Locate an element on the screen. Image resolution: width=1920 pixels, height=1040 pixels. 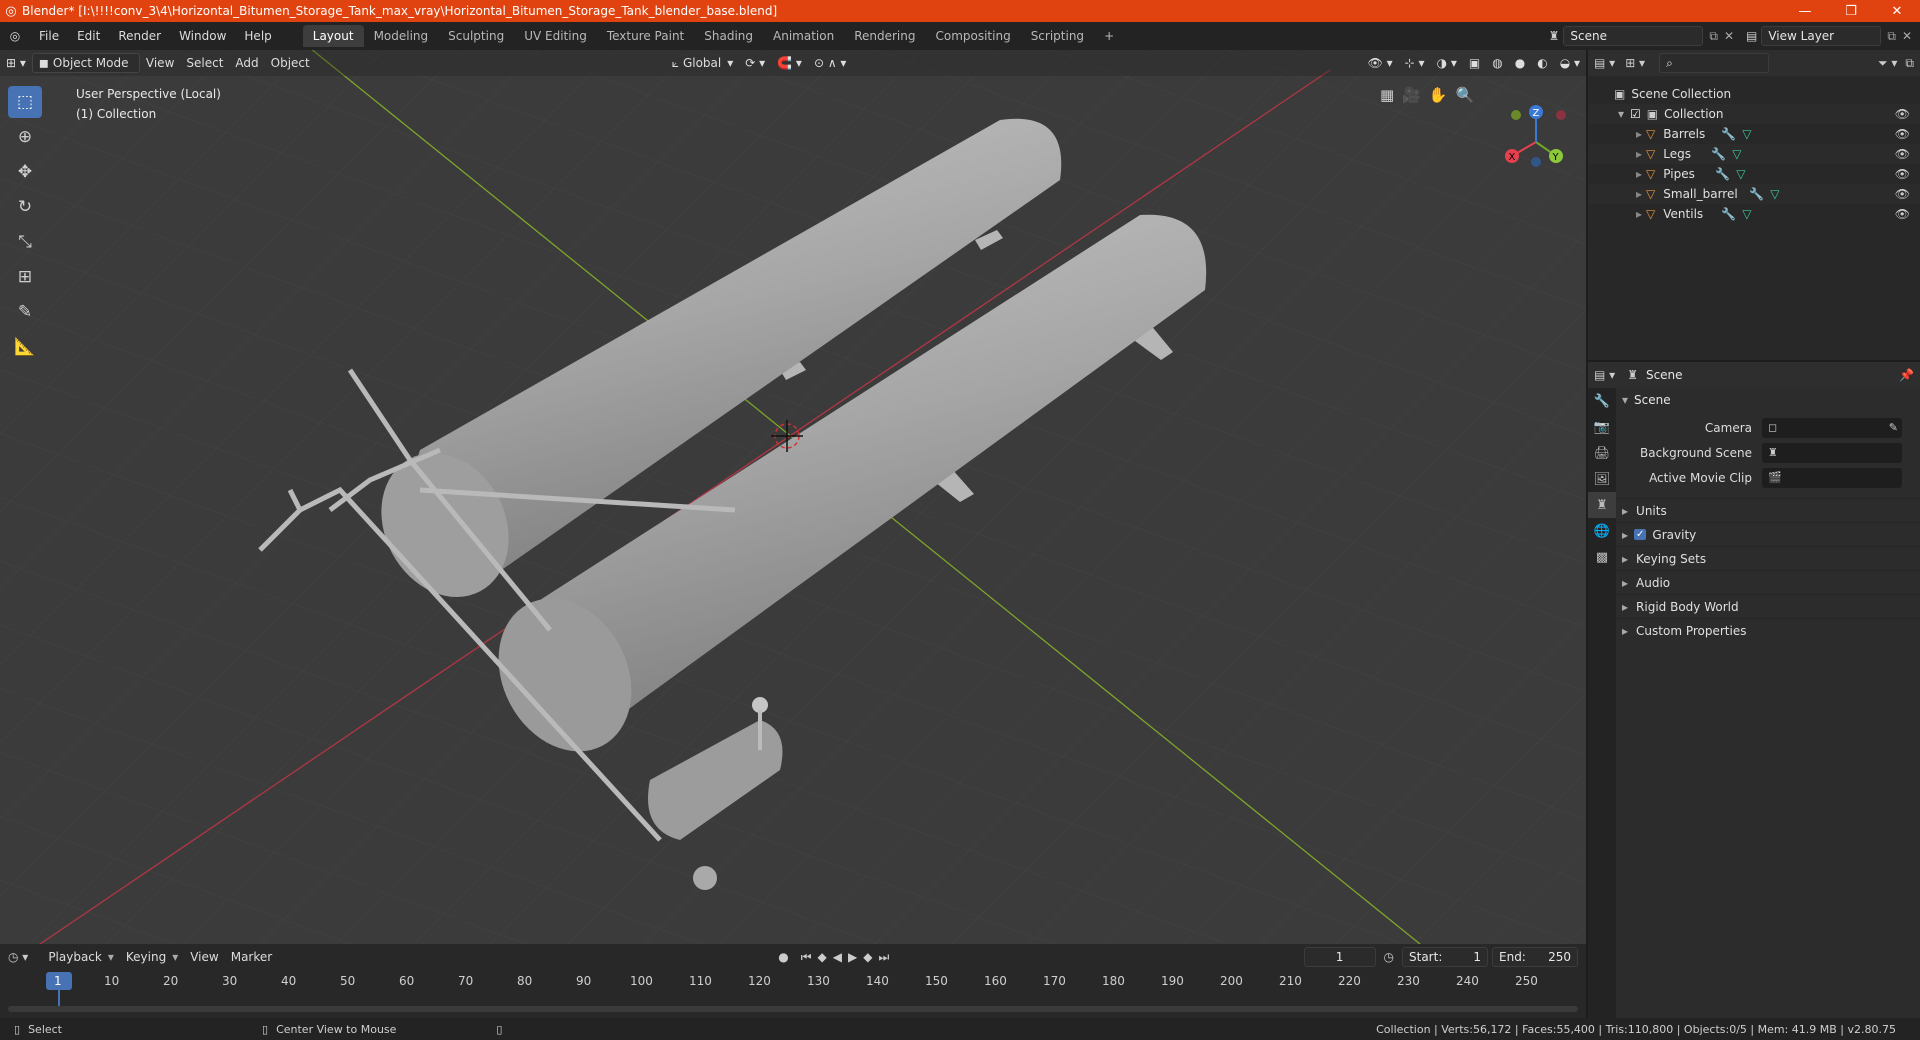
tab-shading: Shading is located at coordinates (728, 36).